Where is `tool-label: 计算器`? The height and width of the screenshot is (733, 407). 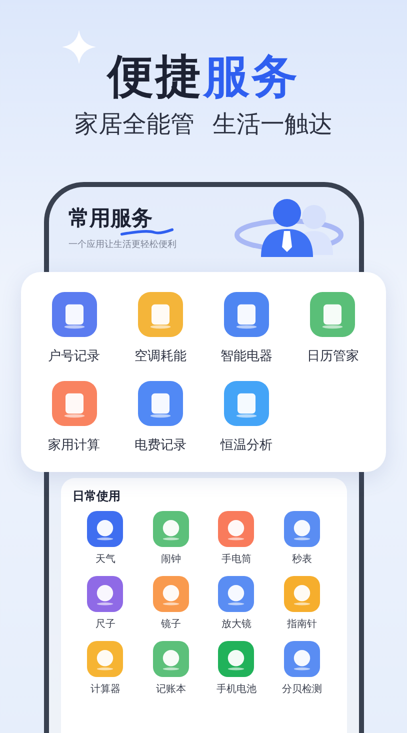
tool-label: 计算器 is located at coordinates (105, 689).